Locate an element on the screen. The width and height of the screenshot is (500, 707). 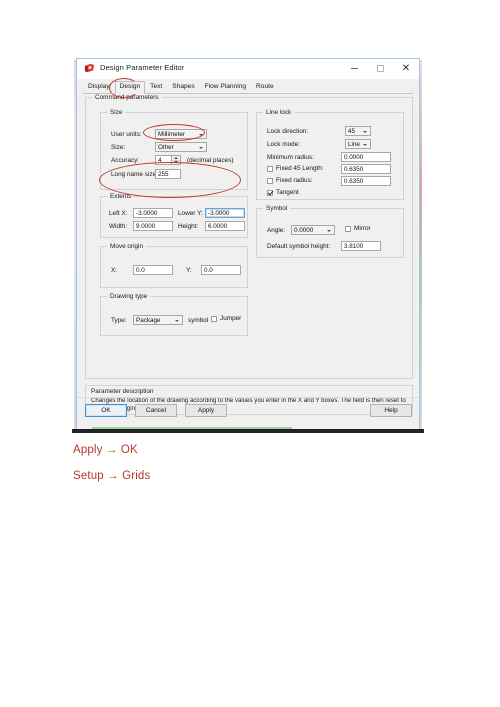
minimum-radius-label: Minimum radius: is located at coordinates (290, 157).